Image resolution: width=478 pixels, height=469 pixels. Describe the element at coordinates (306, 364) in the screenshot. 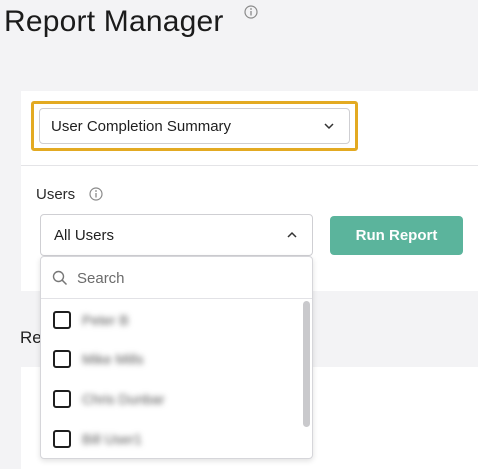

I see `scrollbar` at that location.